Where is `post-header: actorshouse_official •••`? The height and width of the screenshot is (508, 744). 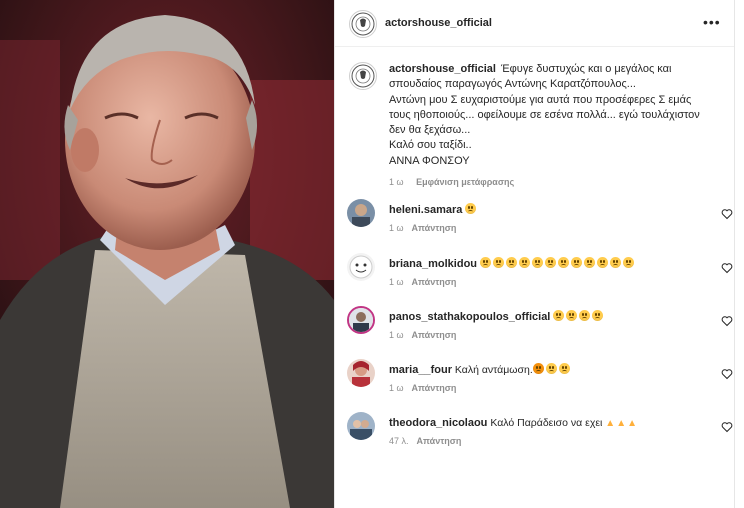
post-header: actorshouse_official ••• is located at coordinates (535, 23).